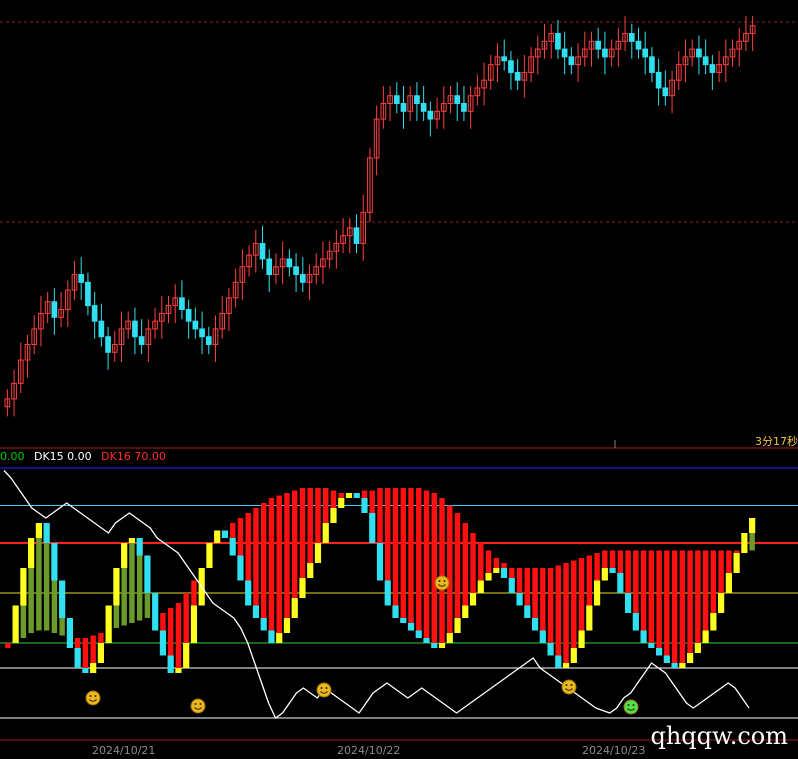 The height and width of the screenshot is (759, 798). I want to click on indicator-legend: 0.00 DK15 0.00 DK16 70.00, so click(86, 456).